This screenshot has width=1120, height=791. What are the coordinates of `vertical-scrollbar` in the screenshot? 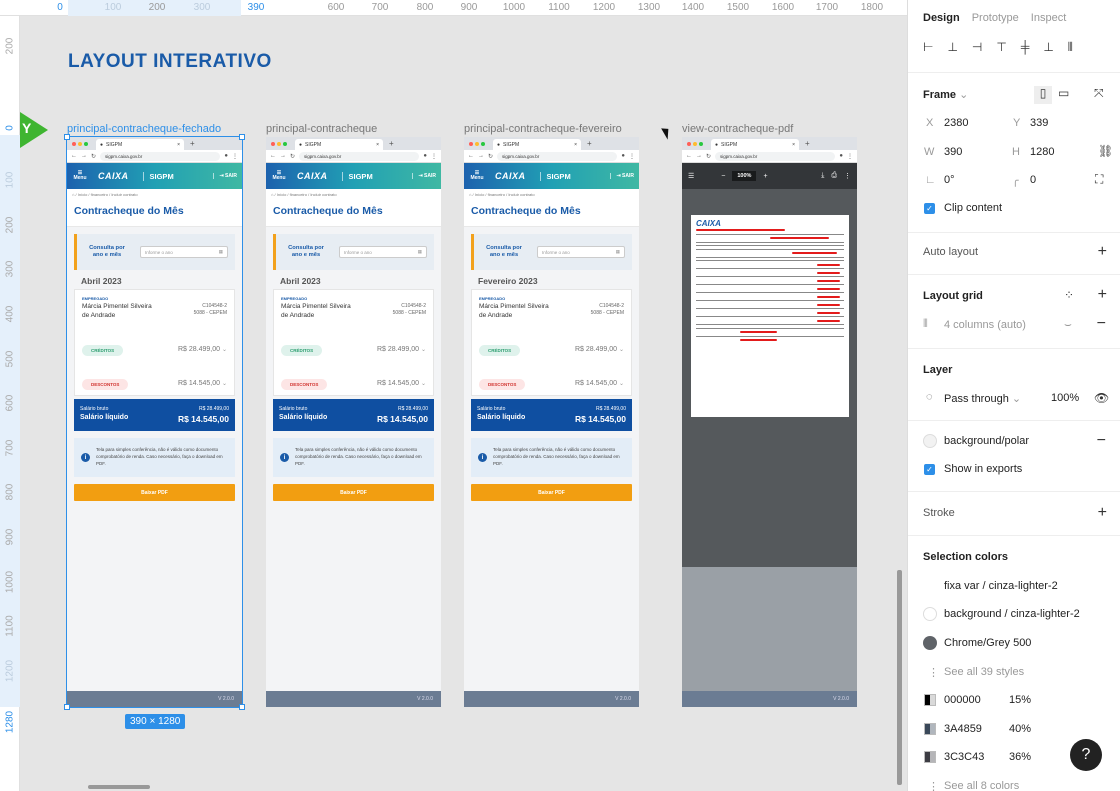 It's located at (899, 677).